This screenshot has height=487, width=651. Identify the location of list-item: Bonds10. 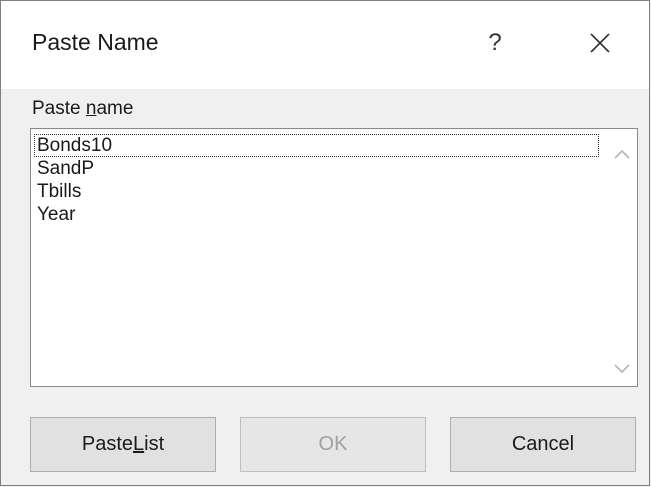
(316, 145).